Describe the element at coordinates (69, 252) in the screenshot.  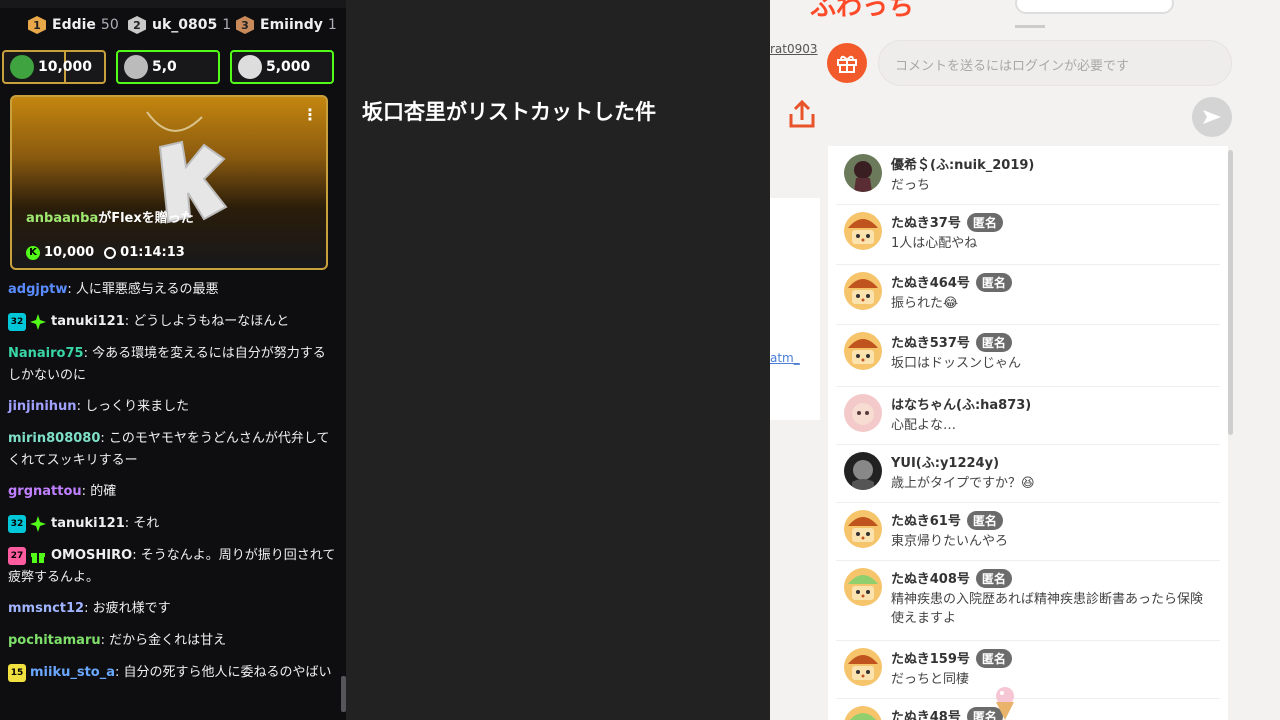
I see `gift-amount: 10,000` at that location.